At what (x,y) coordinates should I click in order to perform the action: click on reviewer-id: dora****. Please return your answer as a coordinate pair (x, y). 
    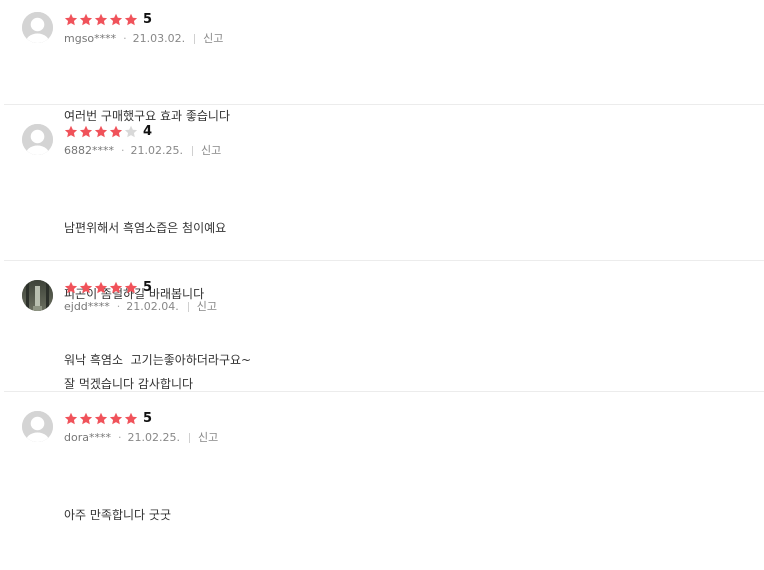
    Looking at the image, I should click on (87, 437).